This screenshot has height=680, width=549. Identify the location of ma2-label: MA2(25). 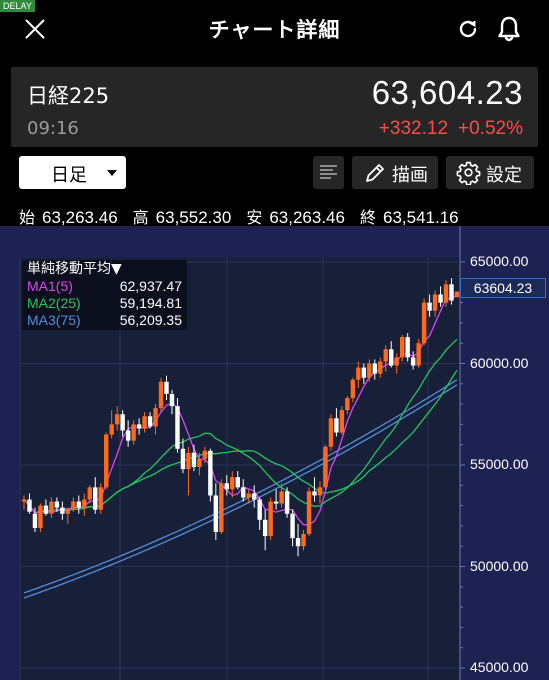
(54, 303).